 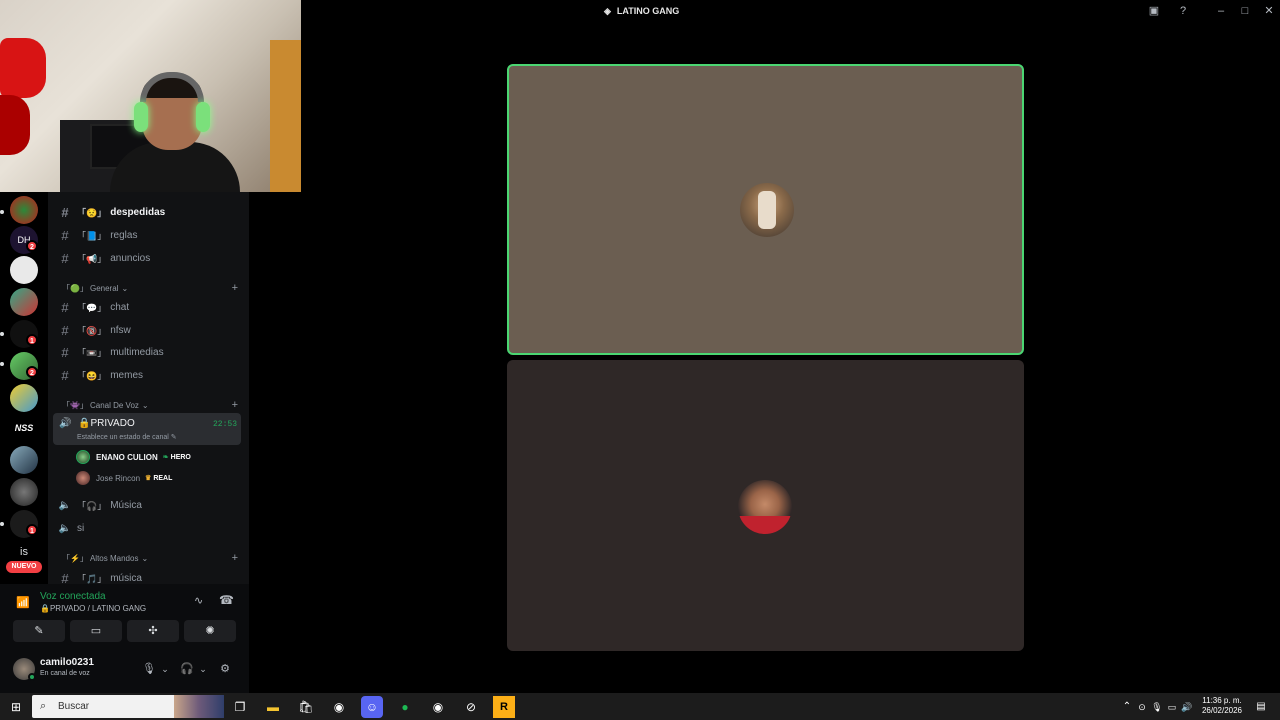 I want to click on category-altos-mandos: 「⚡」 Altos Mandos ⌄ +, so click(x=150, y=558).